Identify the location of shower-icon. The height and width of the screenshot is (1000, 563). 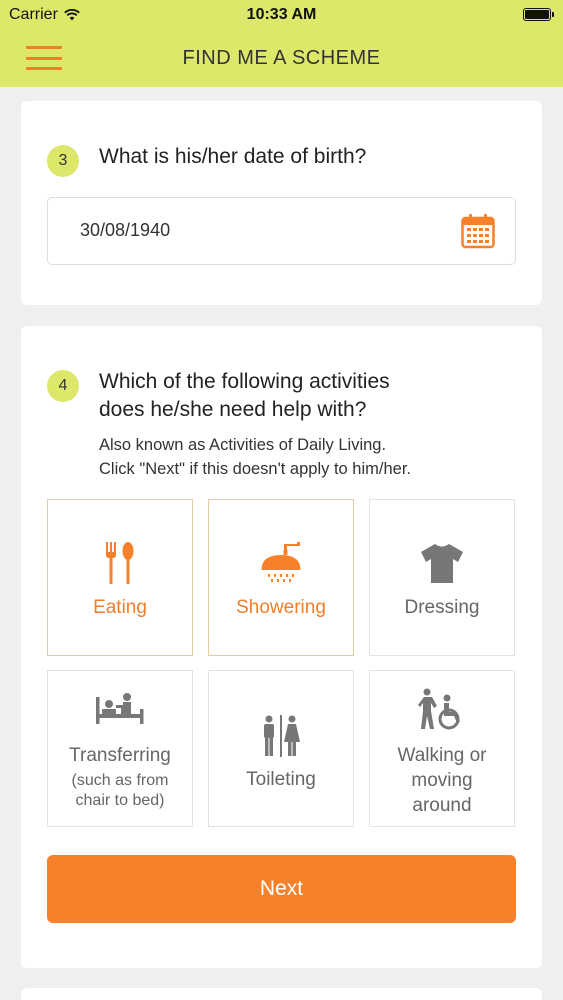
(281, 562).